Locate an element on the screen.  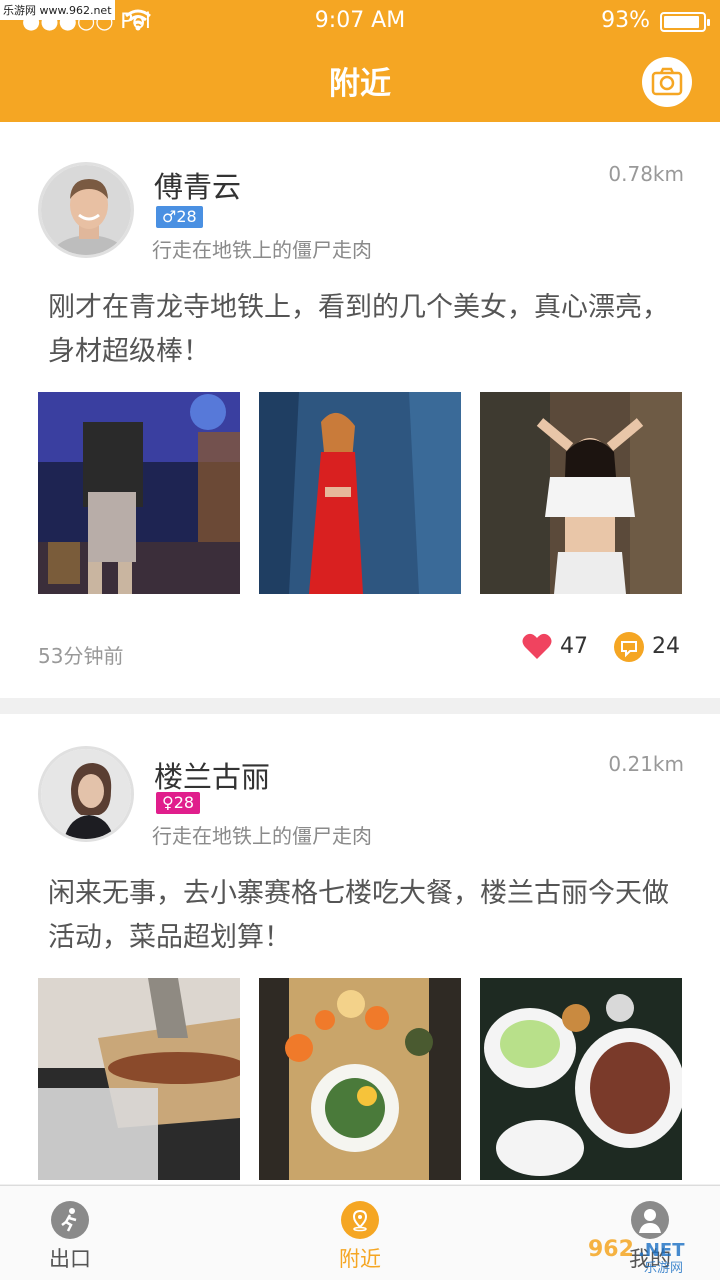
camera-icon is located at coordinates (667, 81).